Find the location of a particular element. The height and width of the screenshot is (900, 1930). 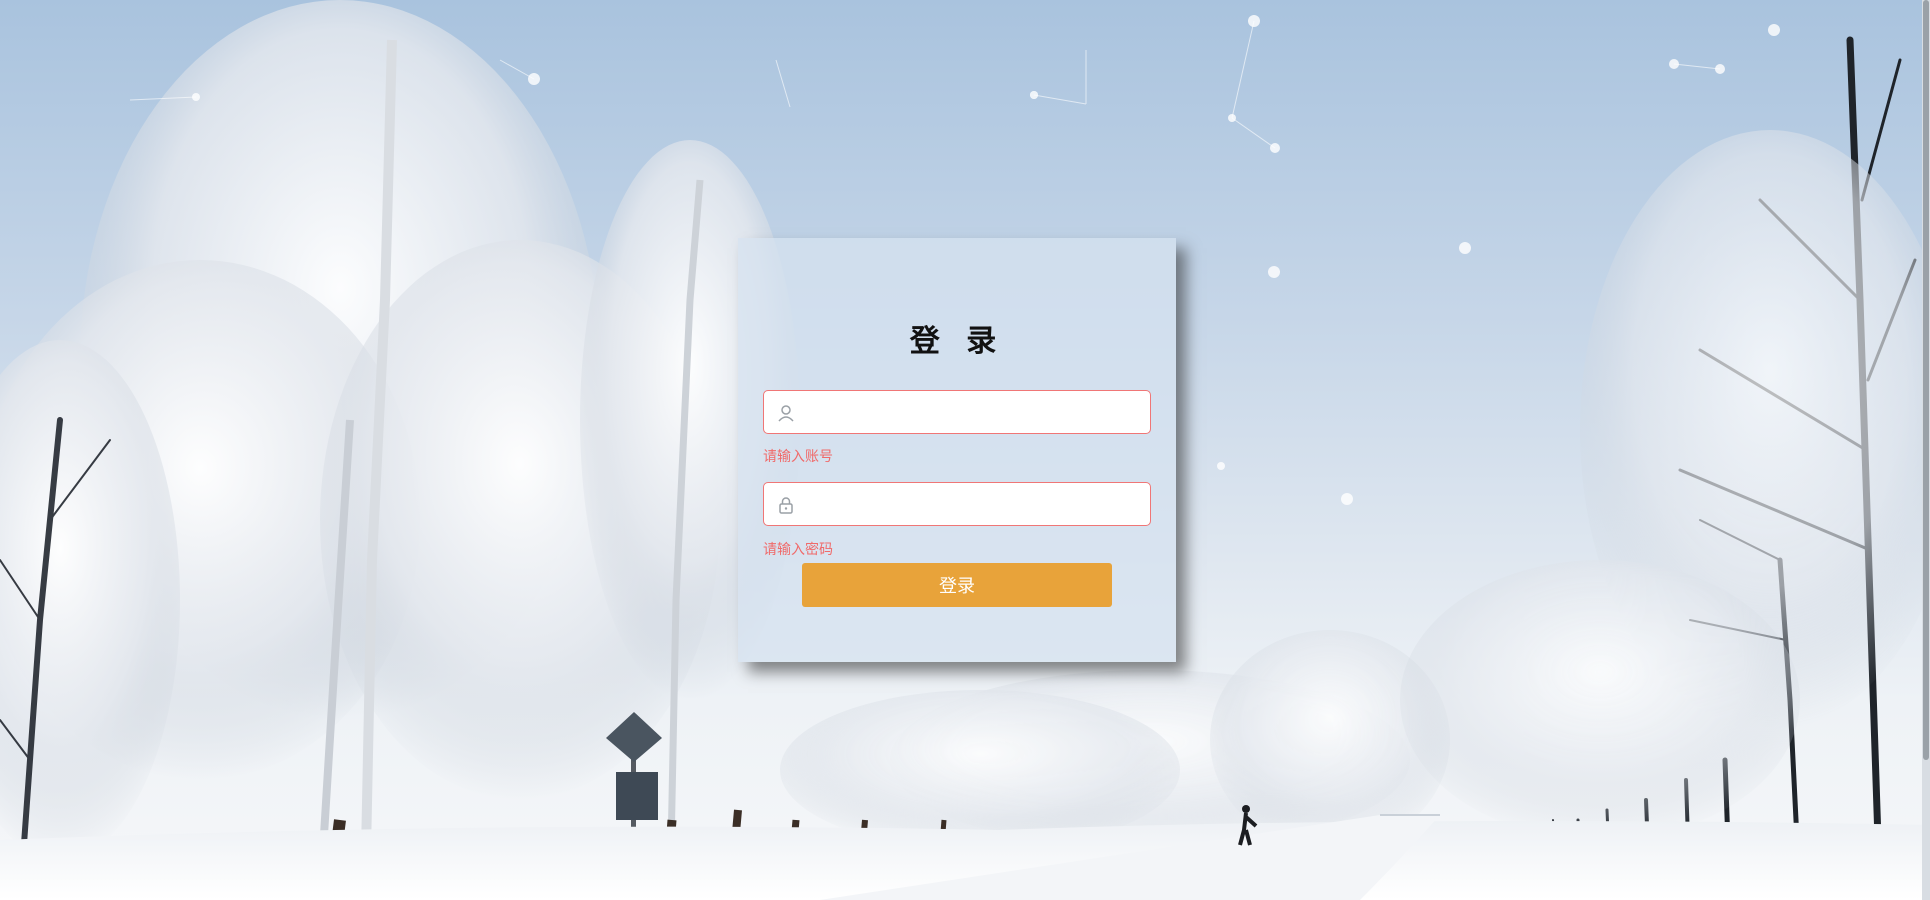

username-input is located at coordinates (976, 413).